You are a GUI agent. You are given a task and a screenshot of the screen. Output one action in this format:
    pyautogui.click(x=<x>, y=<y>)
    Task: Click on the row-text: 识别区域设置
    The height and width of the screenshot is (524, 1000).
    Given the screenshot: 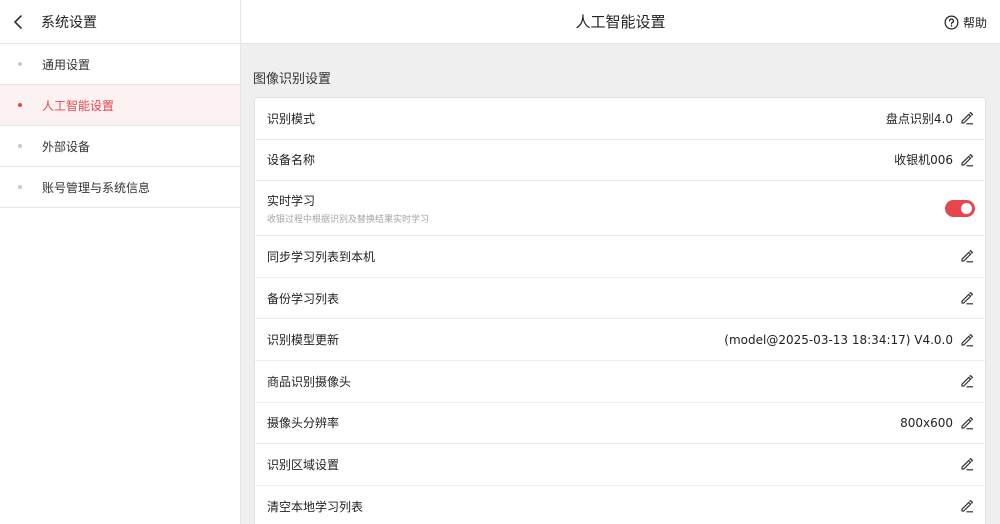 What is the action you would take?
    pyautogui.click(x=610, y=464)
    